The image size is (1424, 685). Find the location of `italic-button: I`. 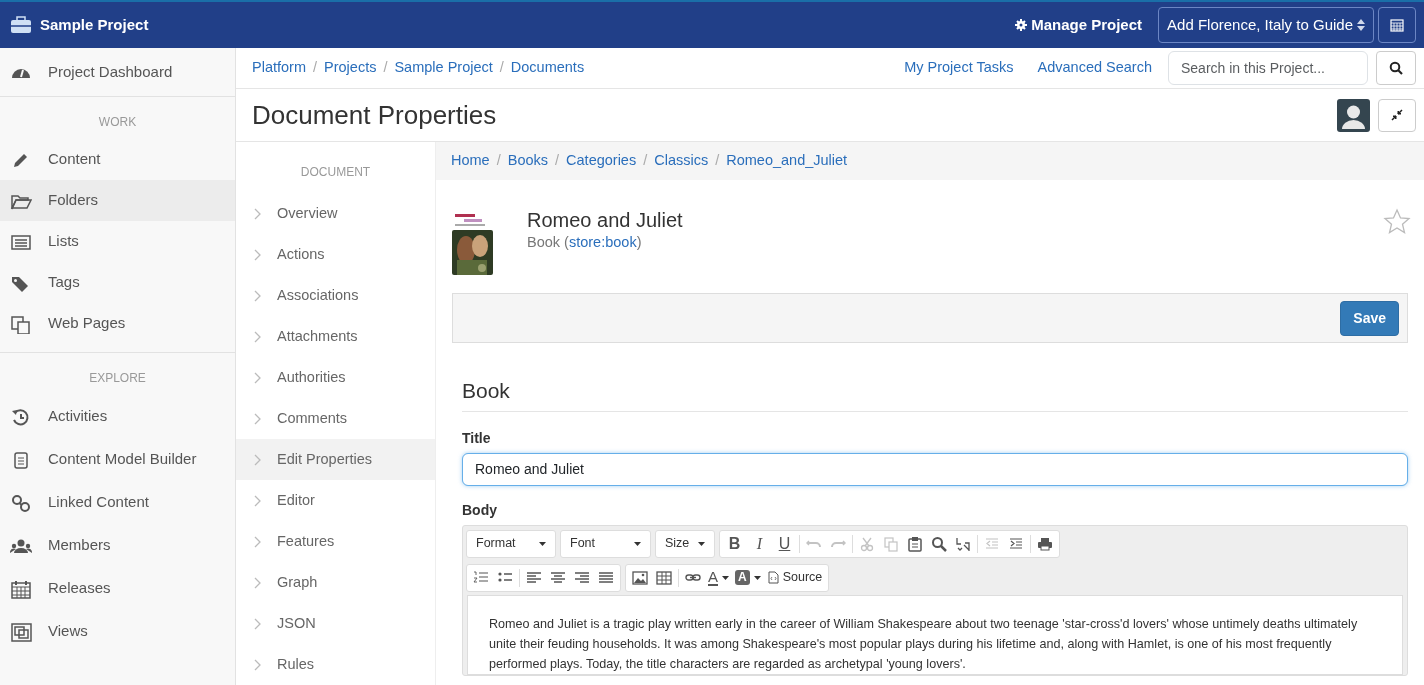

italic-button: I is located at coordinates (759, 543).